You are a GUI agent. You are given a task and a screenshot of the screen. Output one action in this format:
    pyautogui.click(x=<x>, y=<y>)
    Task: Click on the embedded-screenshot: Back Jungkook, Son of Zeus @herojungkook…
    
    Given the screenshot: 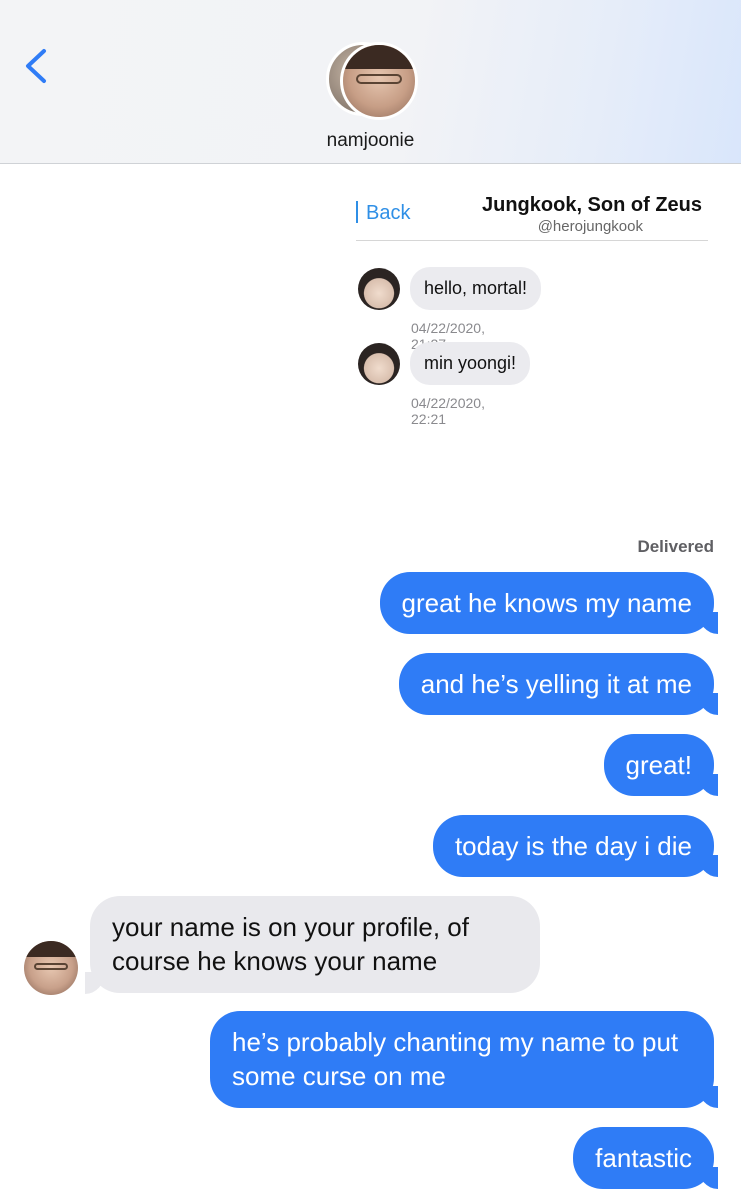 What is the action you would take?
    pyautogui.click(x=533, y=306)
    